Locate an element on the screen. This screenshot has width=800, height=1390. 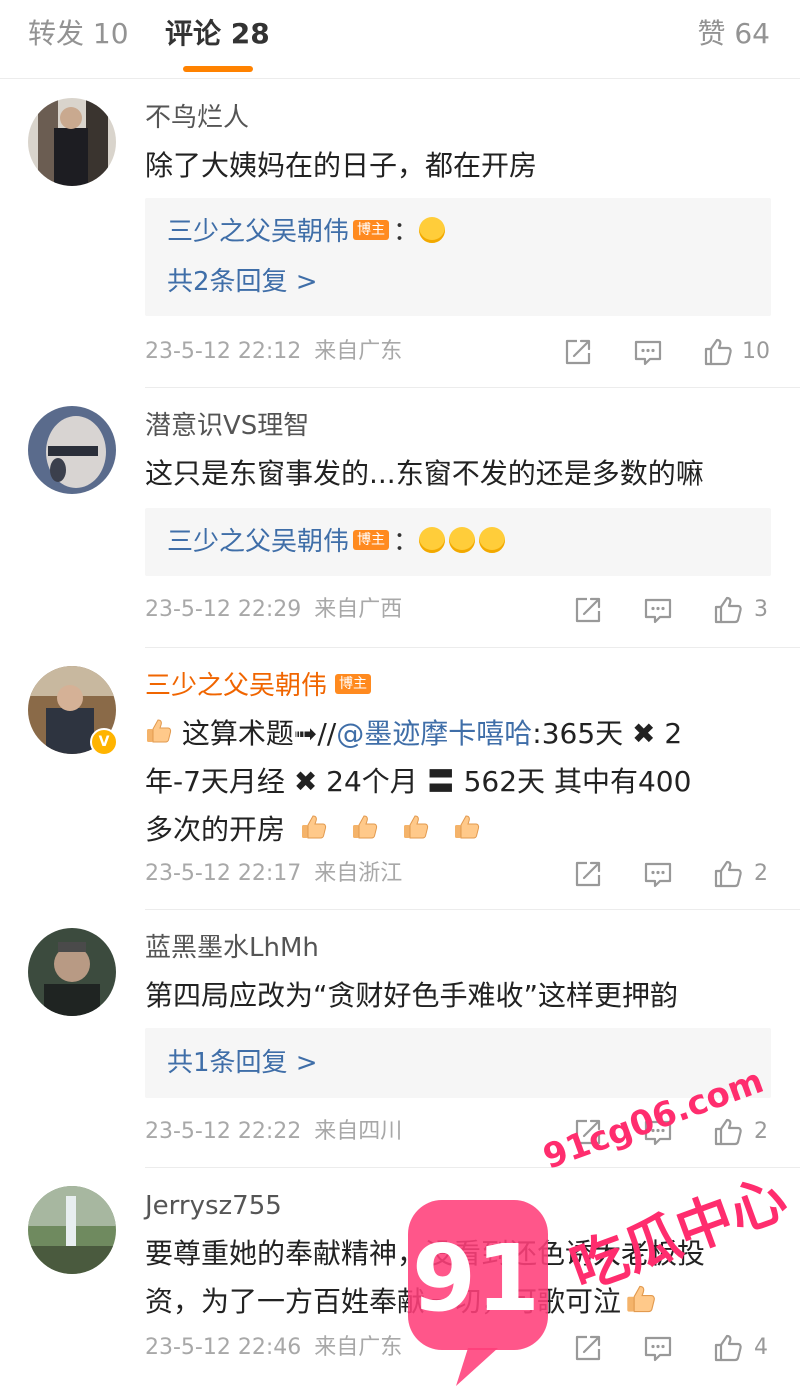
comment-meta: 23-5-12 22:29 来自广西 is located at coordinates (273, 610).